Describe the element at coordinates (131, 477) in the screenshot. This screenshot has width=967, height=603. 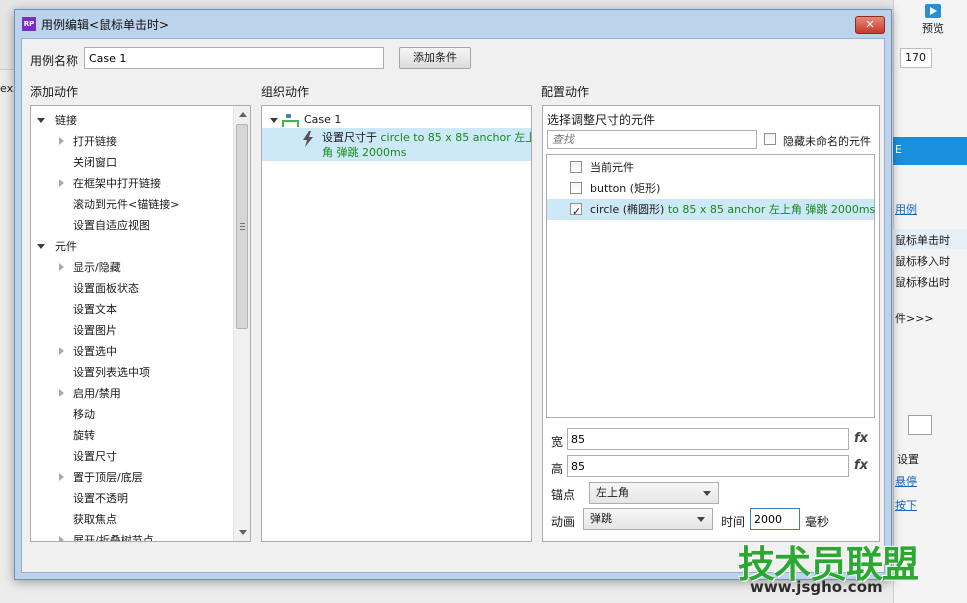
I see `action-tree-item: 置于顶层/底层` at that location.